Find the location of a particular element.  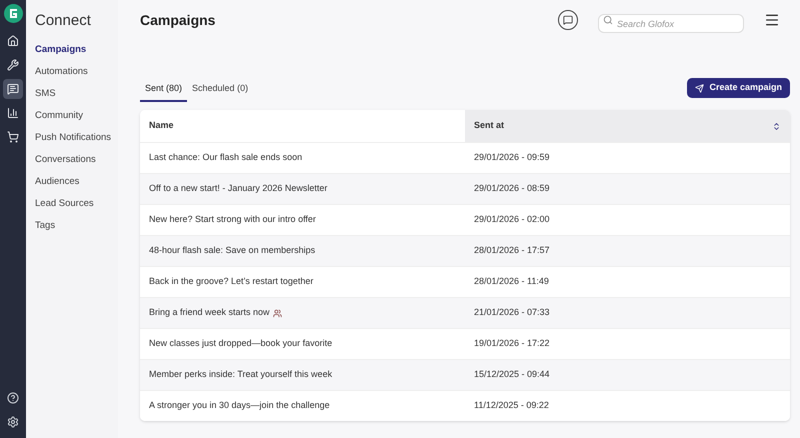

table-cell-text: New classes just dropped—book your favorite is located at coordinates (240, 343).